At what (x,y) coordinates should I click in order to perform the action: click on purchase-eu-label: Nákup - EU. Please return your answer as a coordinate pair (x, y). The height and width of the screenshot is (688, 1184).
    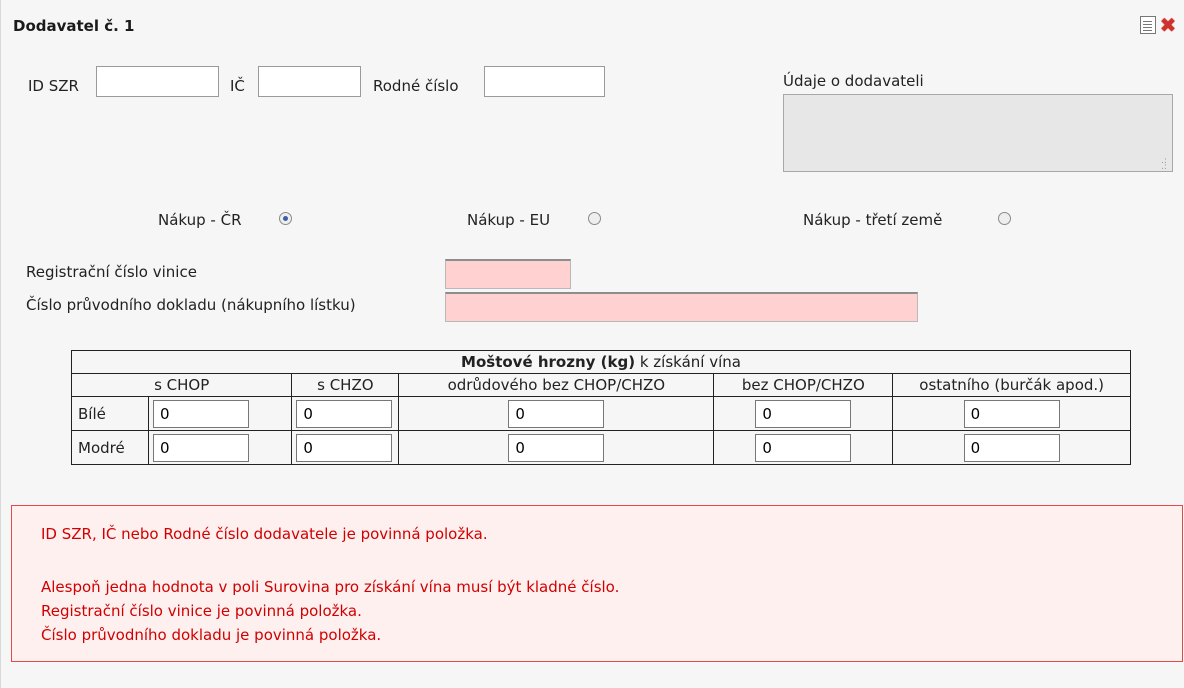
    Looking at the image, I should click on (509, 220).